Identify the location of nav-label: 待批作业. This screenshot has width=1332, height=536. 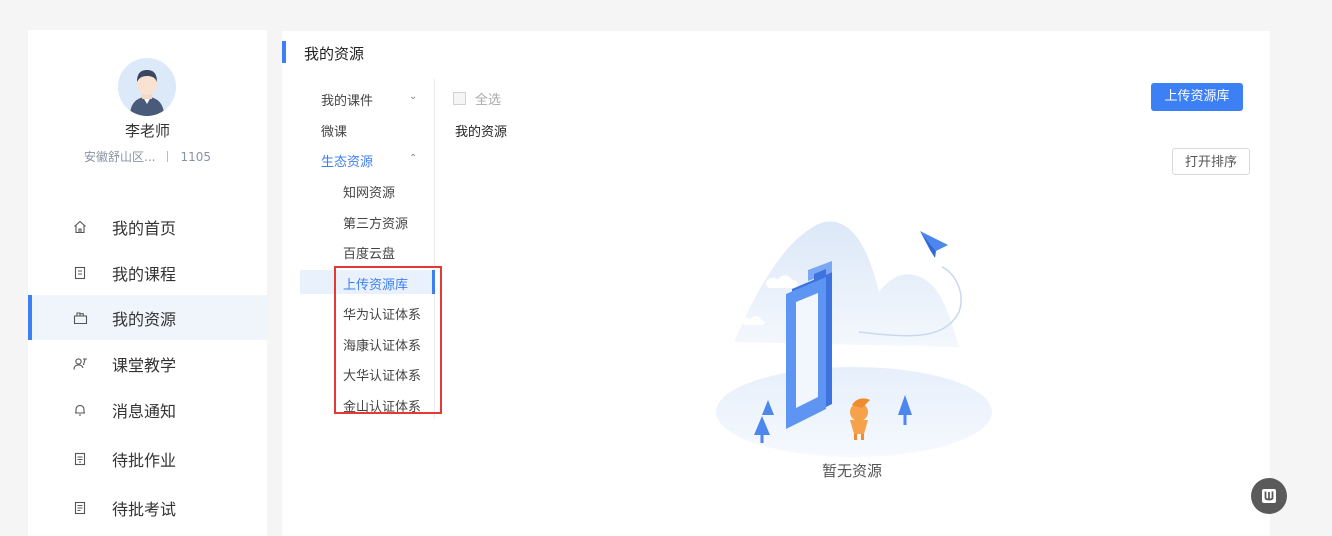
(144, 460).